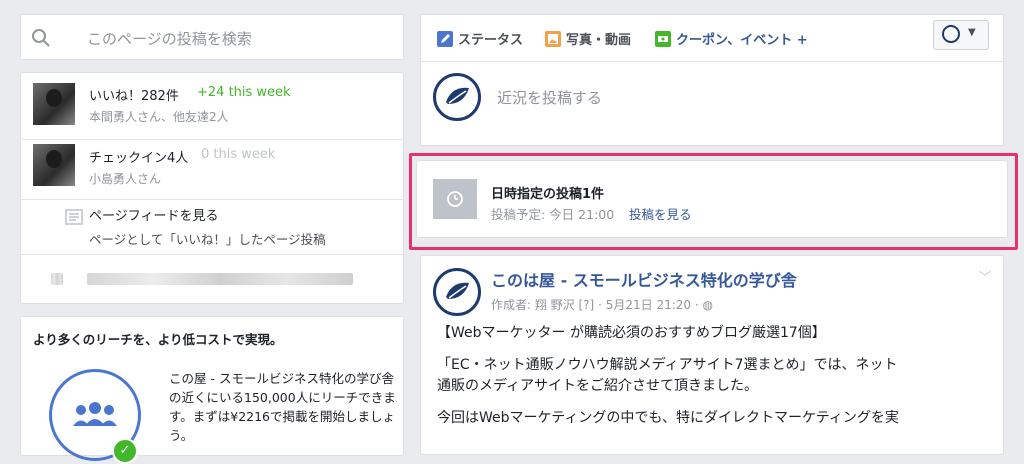  Describe the element at coordinates (549, 97) in the screenshot. I see `status-input: 近況を投稿する` at that location.